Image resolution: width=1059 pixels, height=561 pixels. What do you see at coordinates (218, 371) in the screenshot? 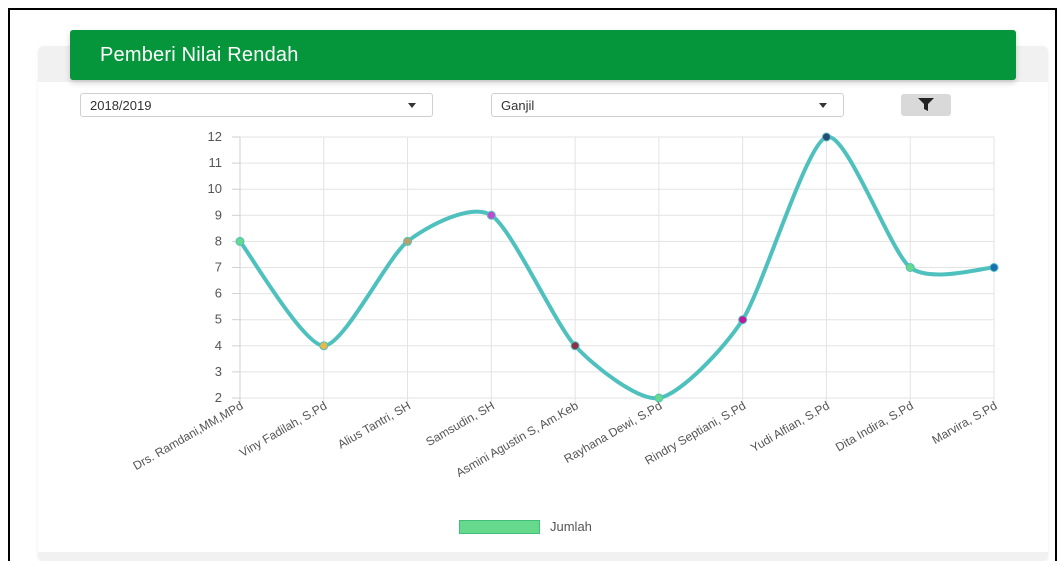
I see `y-tick-label: 3` at bounding box center [218, 371].